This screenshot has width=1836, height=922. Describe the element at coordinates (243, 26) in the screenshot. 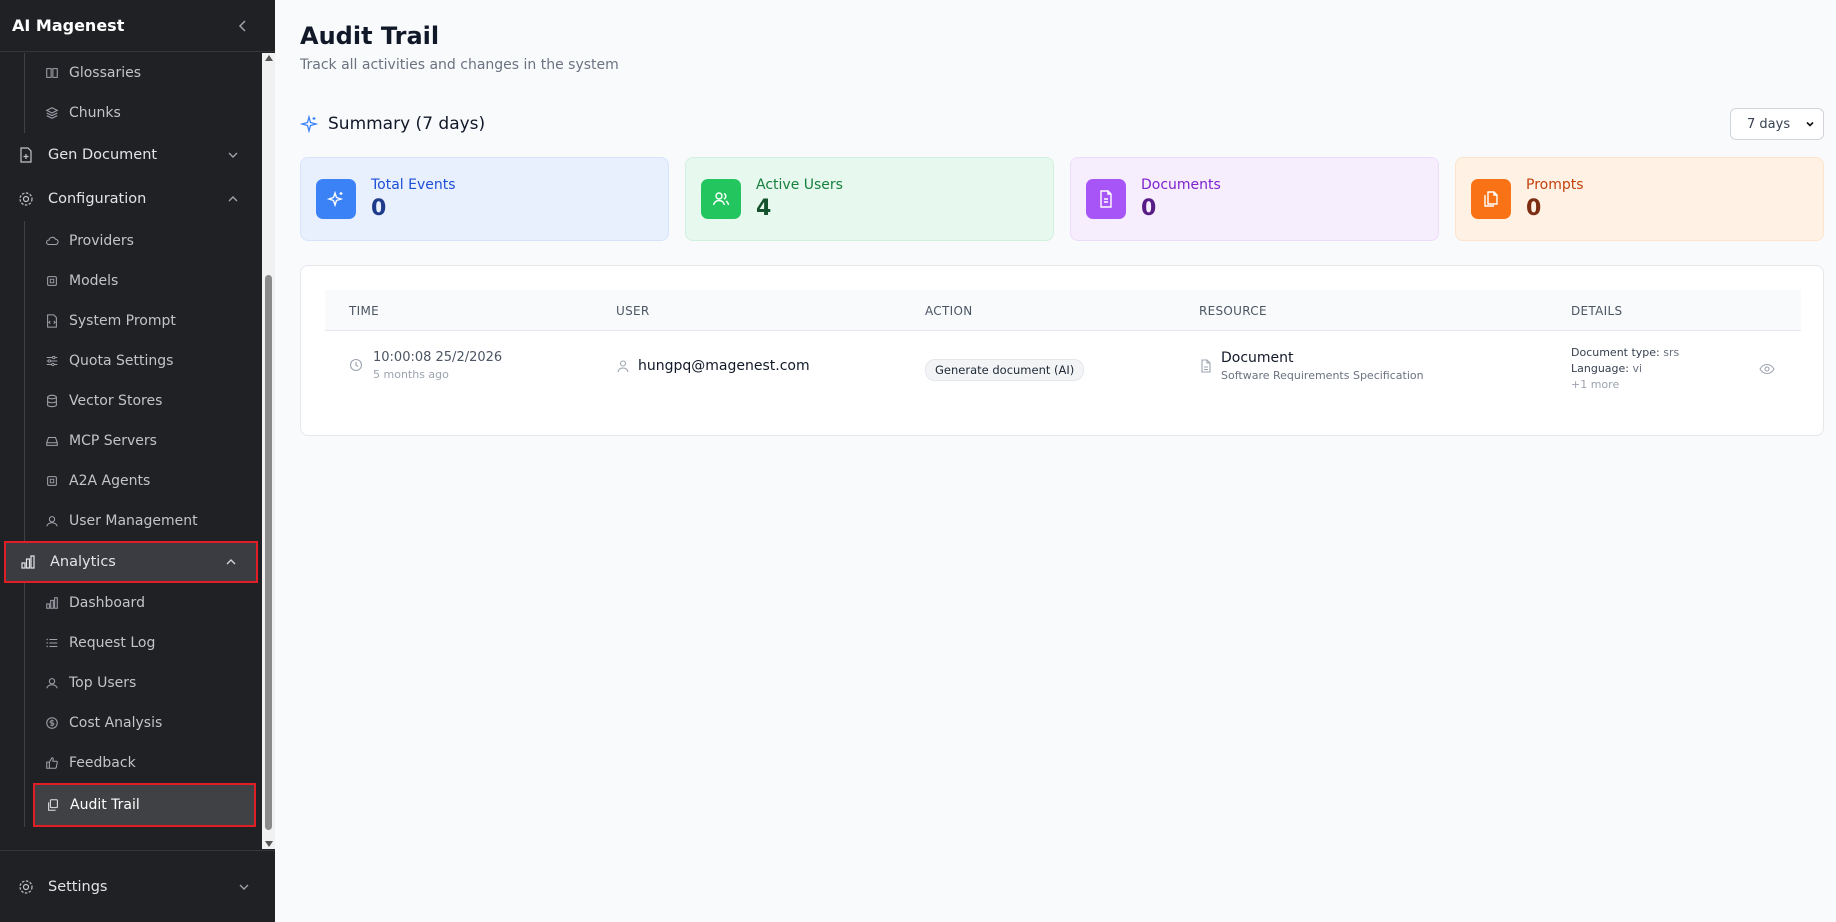

I see `collapse-sidebar-icon` at that location.